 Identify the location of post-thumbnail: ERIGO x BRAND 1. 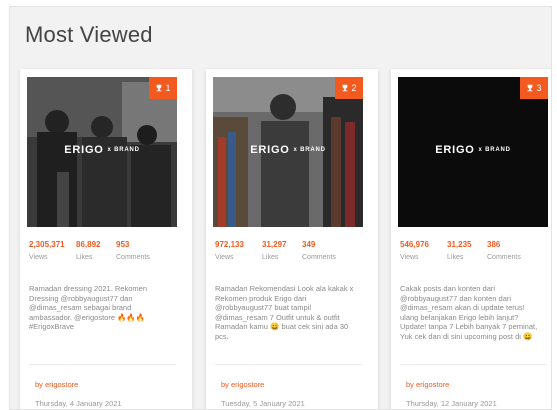
(102, 152).